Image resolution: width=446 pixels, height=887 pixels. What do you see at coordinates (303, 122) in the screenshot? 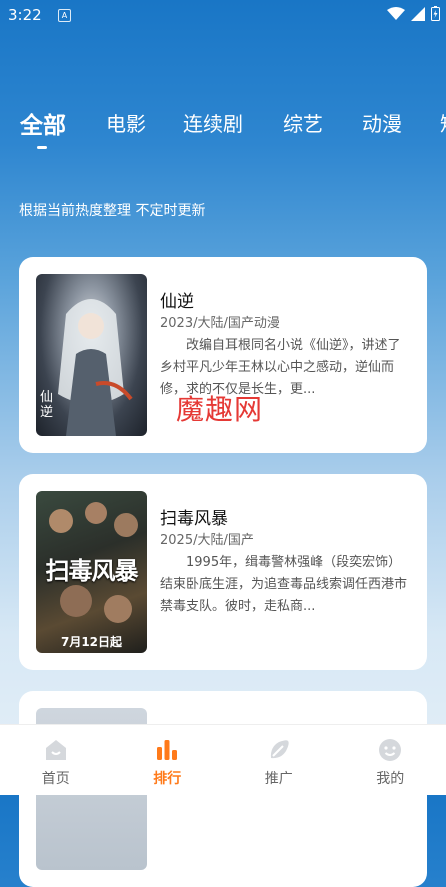
I see `tab-variety: 综艺` at bounding box center [303, 122].